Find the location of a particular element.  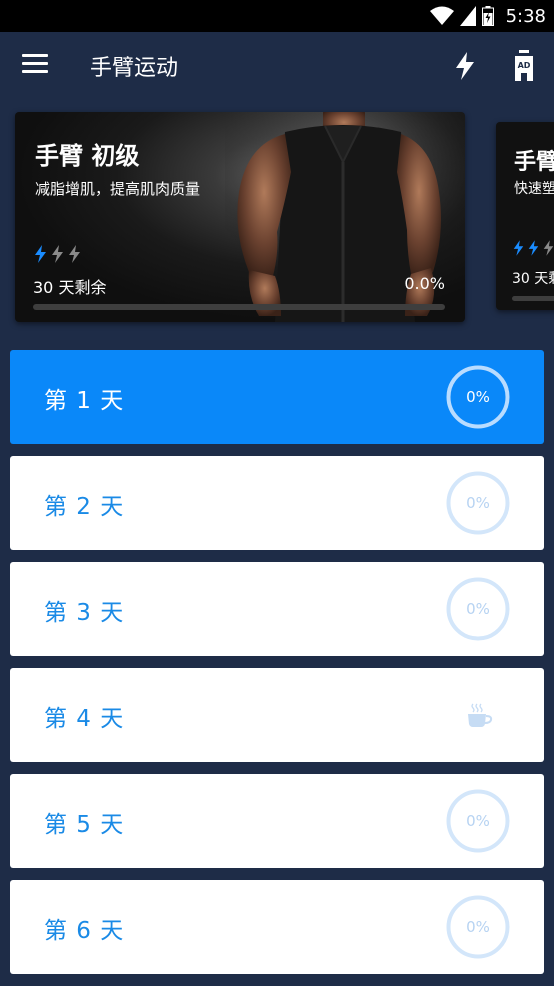

day-label: 第 4 天 is located at coordinates (84, 719).